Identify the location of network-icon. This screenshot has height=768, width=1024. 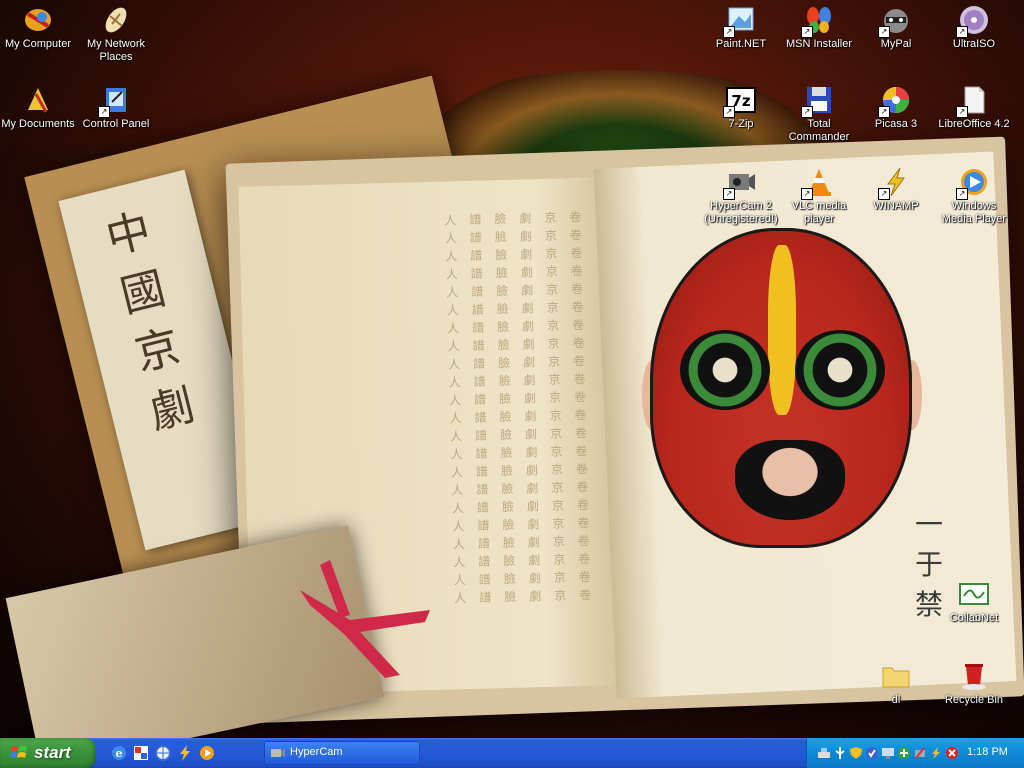
(824, 753).